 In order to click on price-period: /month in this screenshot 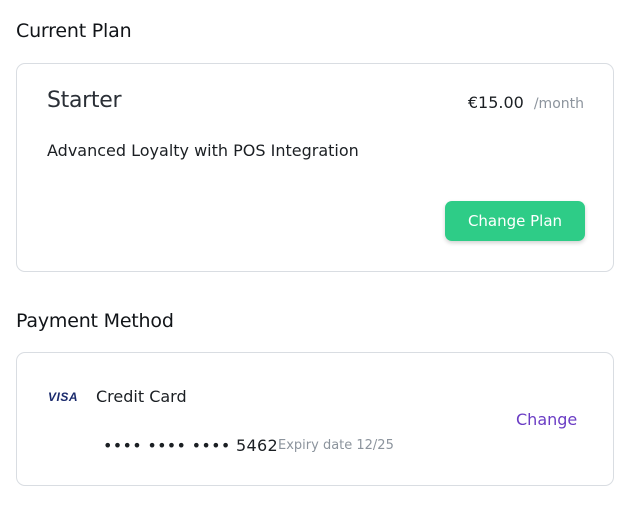, I will do `click(558, 104)`.